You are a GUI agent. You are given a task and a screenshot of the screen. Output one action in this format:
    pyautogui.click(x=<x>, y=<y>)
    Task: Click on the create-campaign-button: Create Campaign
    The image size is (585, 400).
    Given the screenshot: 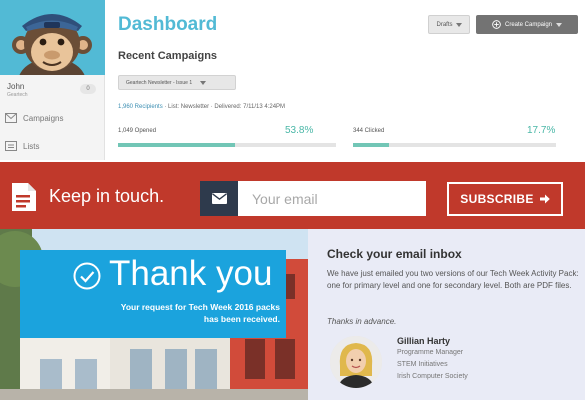 What is the action you would take?
    pyautogui.click(x=527, y=24)
    